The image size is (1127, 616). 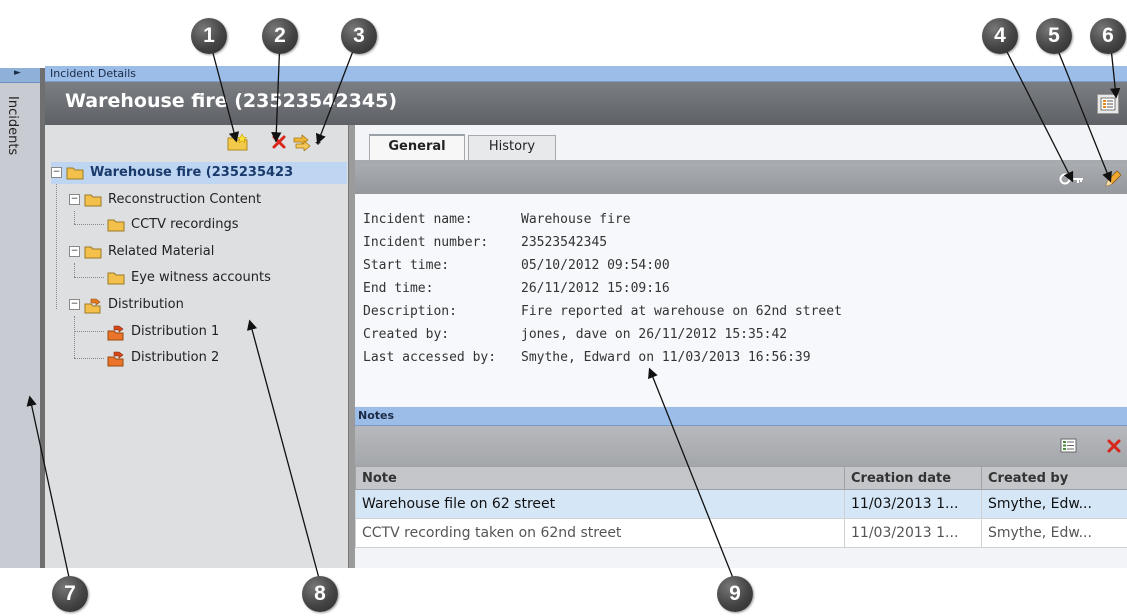 I want to click on distribute-menu-button, so click(x=307, y=144).